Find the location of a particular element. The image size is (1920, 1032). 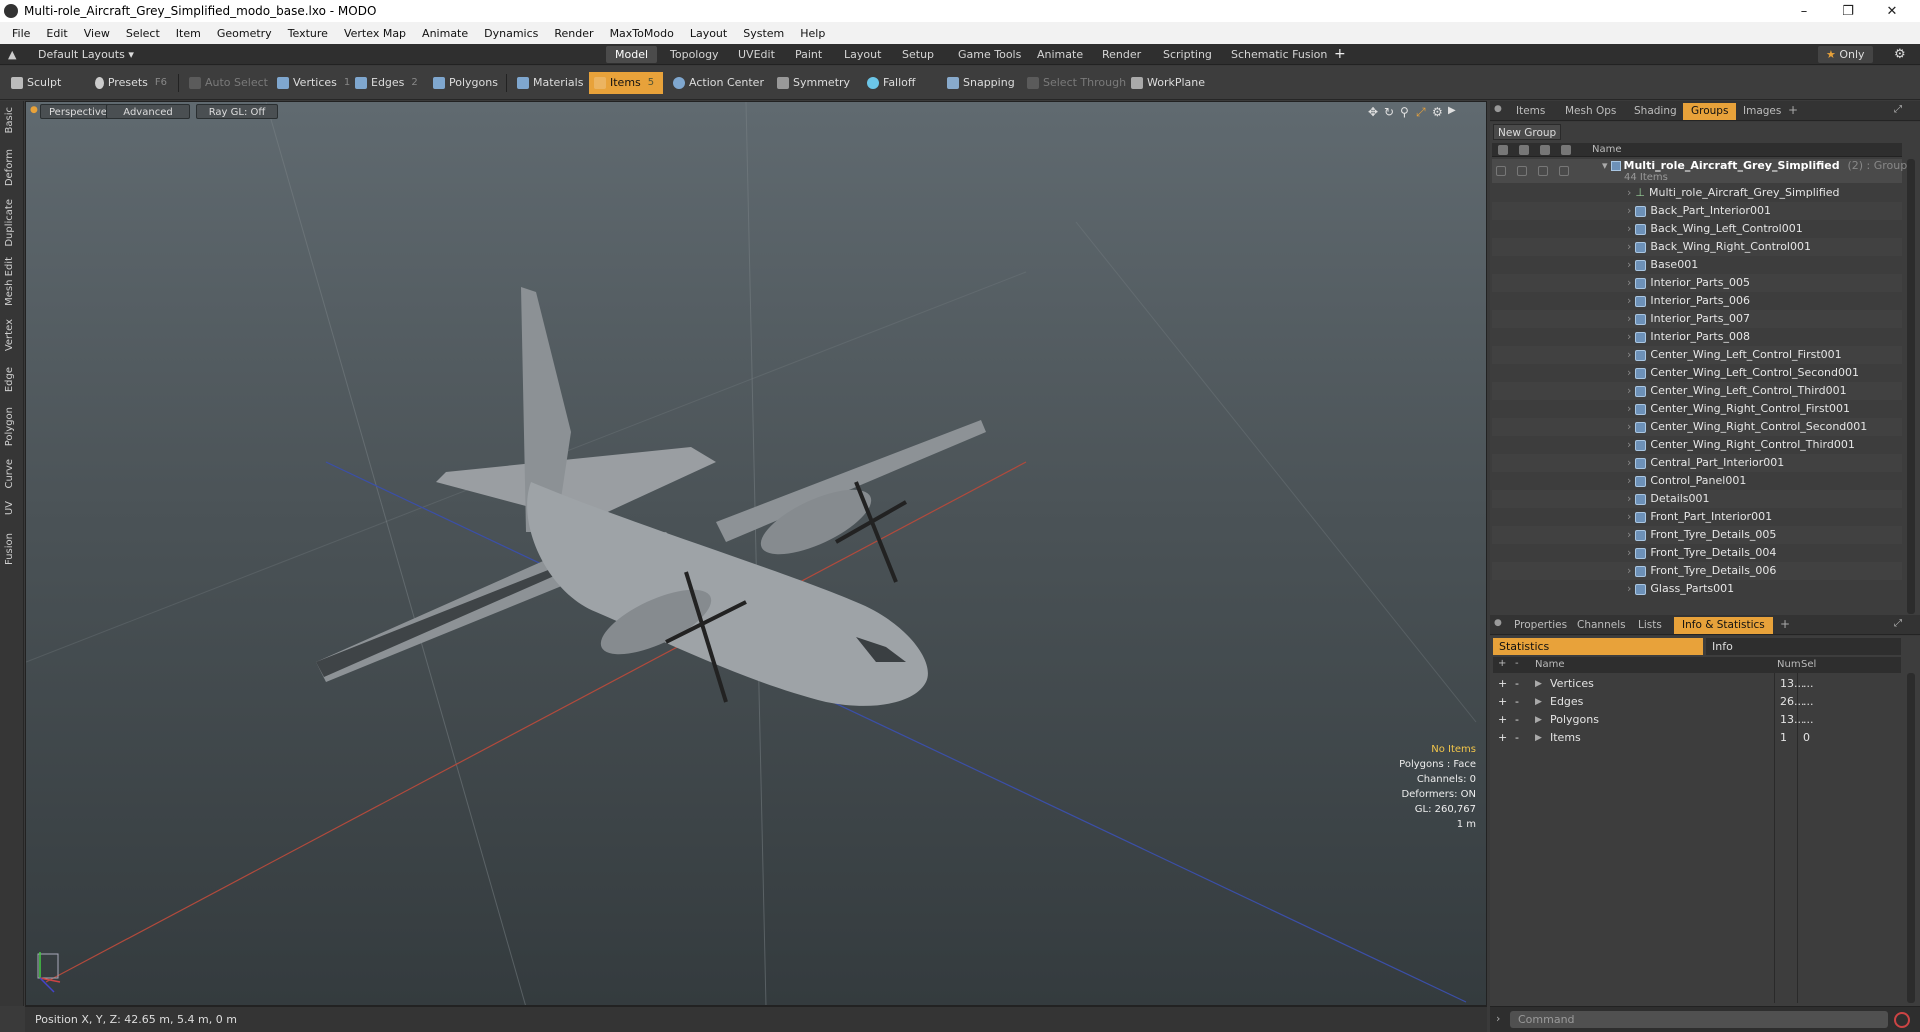

collapse-icon: ▾ is located at coordinates (1605, 165).